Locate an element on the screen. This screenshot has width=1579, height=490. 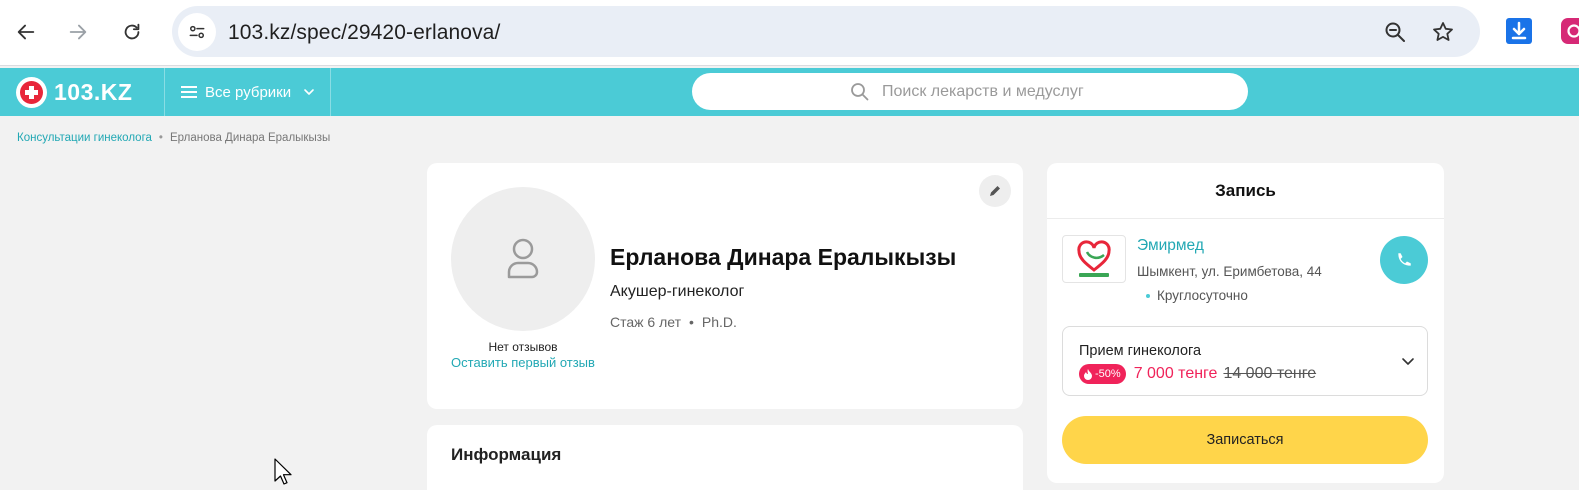
clinic-name-link: Эмирмед is located at coordinates (1170, 246).